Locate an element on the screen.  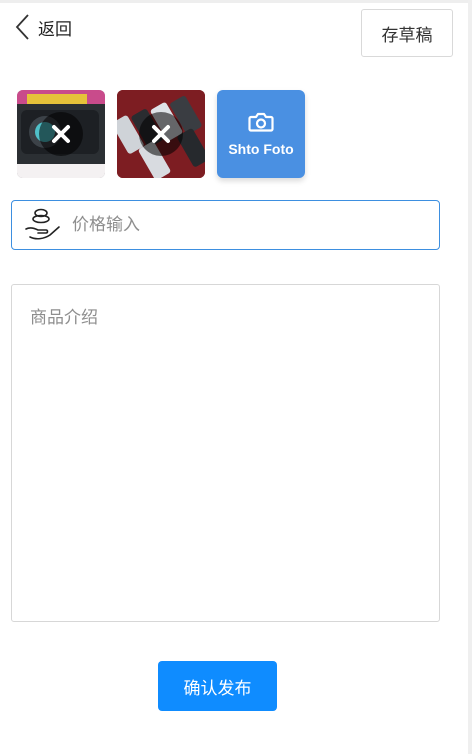
save-draft-button: 存草稿 is located at coordinates (407, 33).